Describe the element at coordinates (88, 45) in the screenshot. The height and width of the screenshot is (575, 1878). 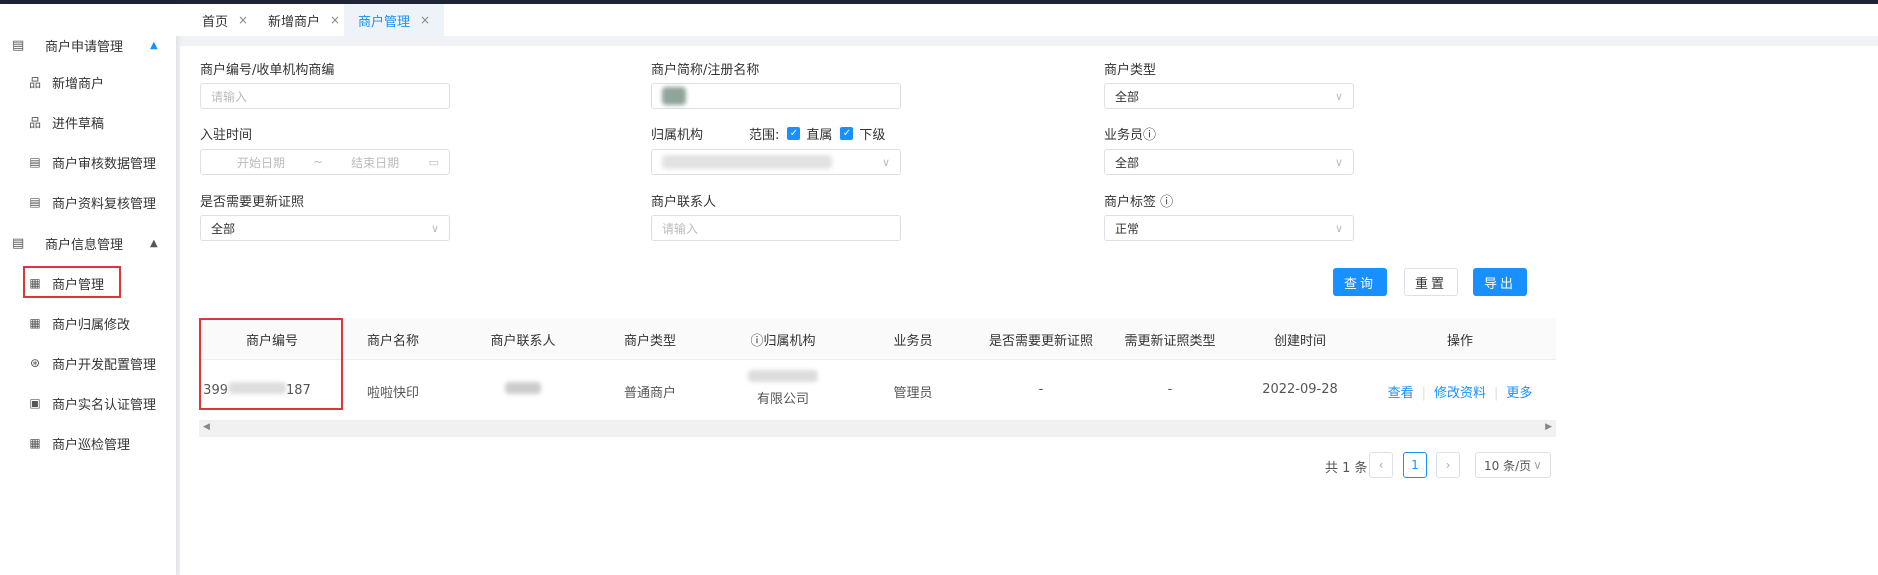
I see `sidebar-group-merchant-application: ▤ 商户申请管理 ▲` at that location.